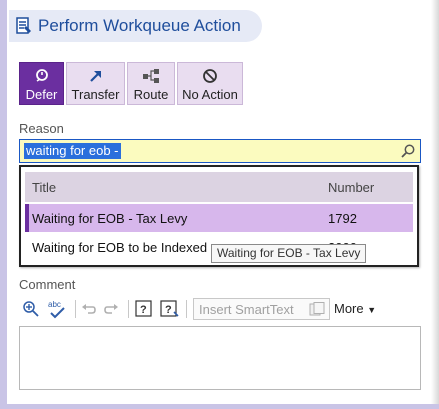 The width and height of the screenshot is (439, 409). Describe the element at coordinates (31, 309) in the screenshot. I see `zoom-icon` at that location.